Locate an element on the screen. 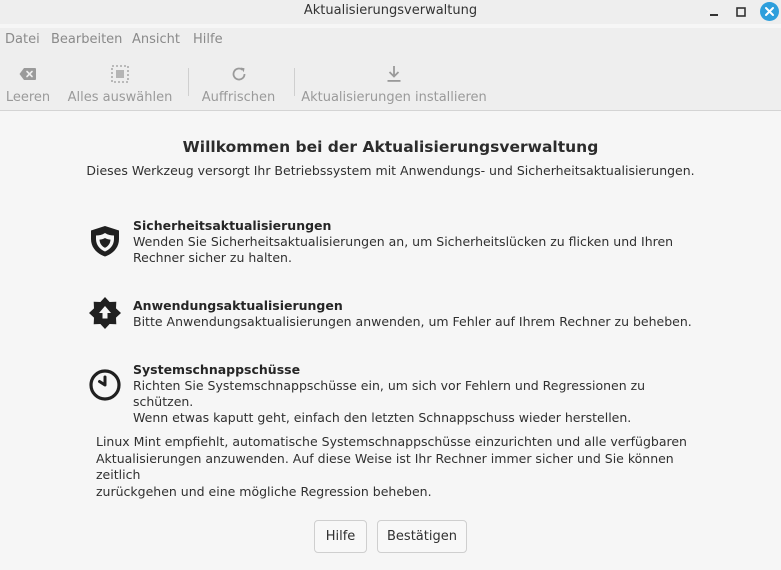  confirm-button: Bestätigen is located at coordinates (422, 536).